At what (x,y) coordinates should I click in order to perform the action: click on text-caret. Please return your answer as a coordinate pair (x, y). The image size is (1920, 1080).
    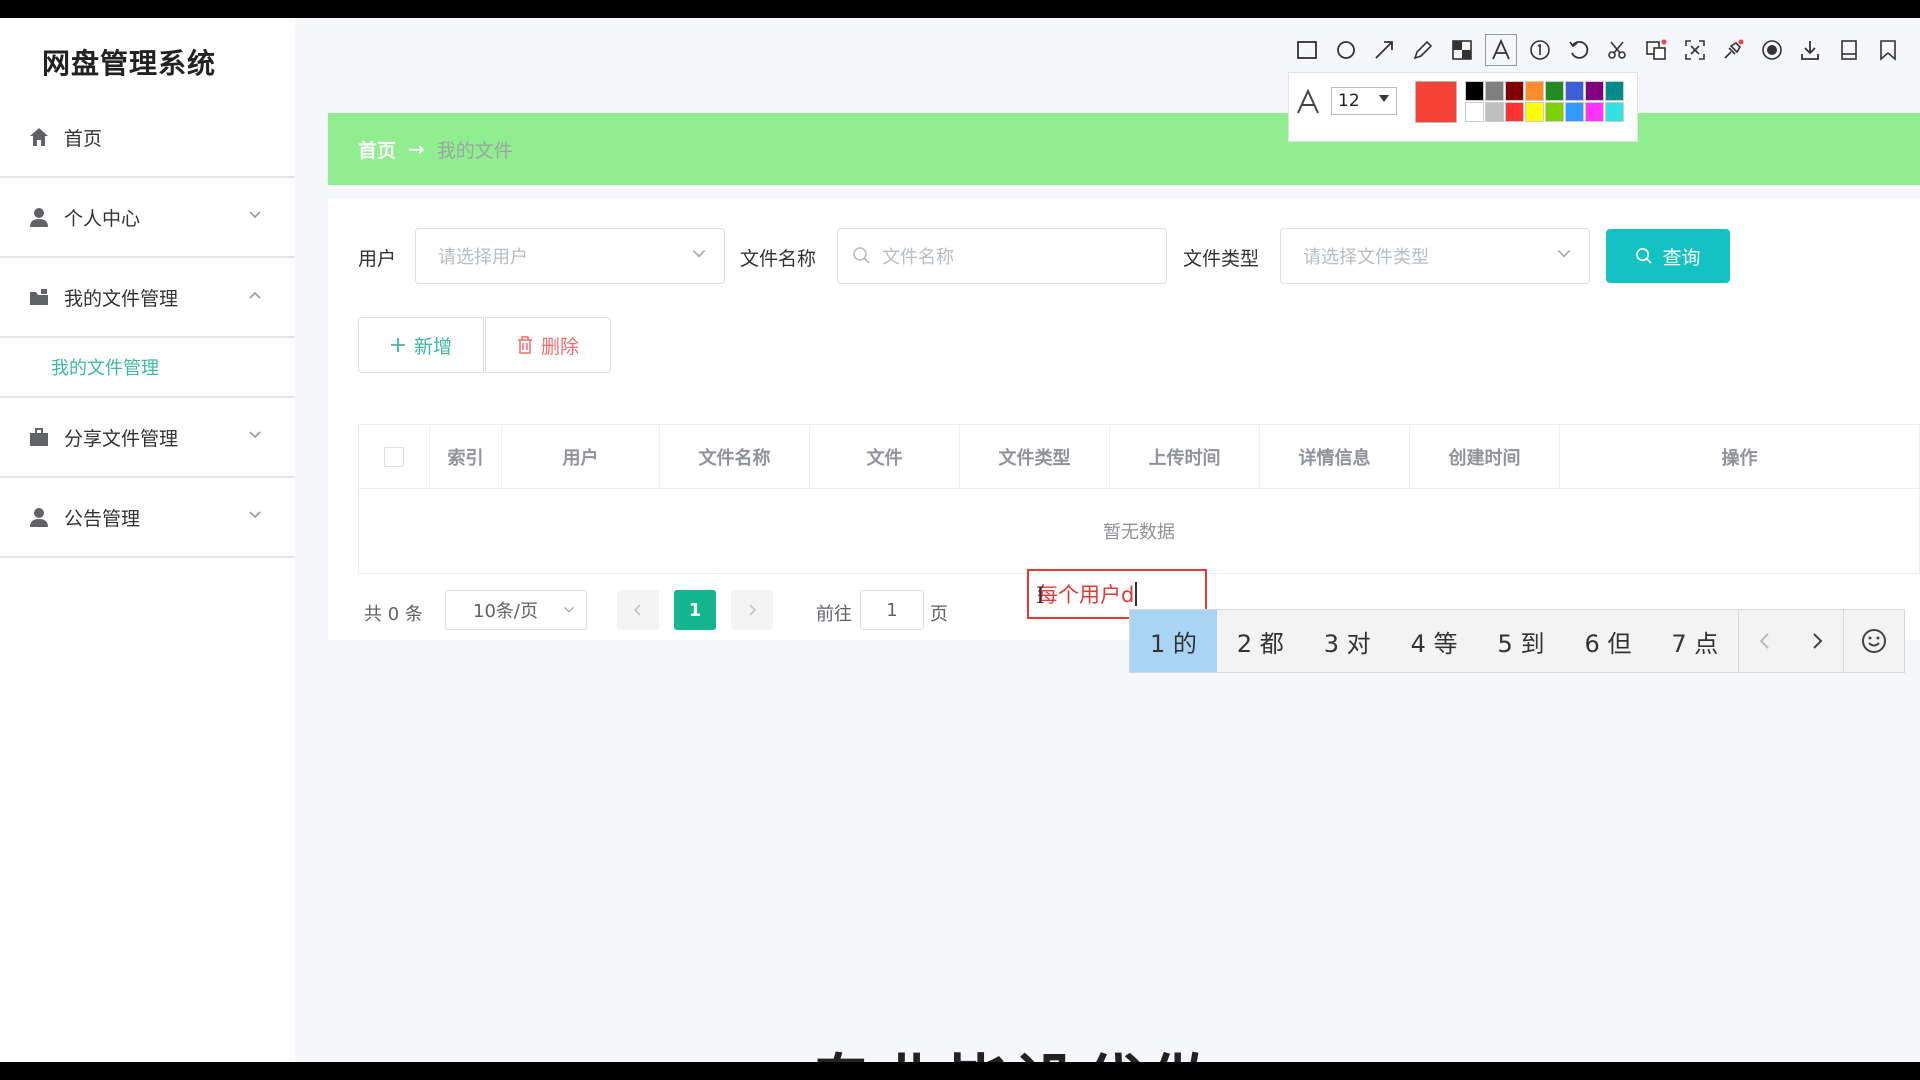
    Looking at the image, I should click on (1136, 594).